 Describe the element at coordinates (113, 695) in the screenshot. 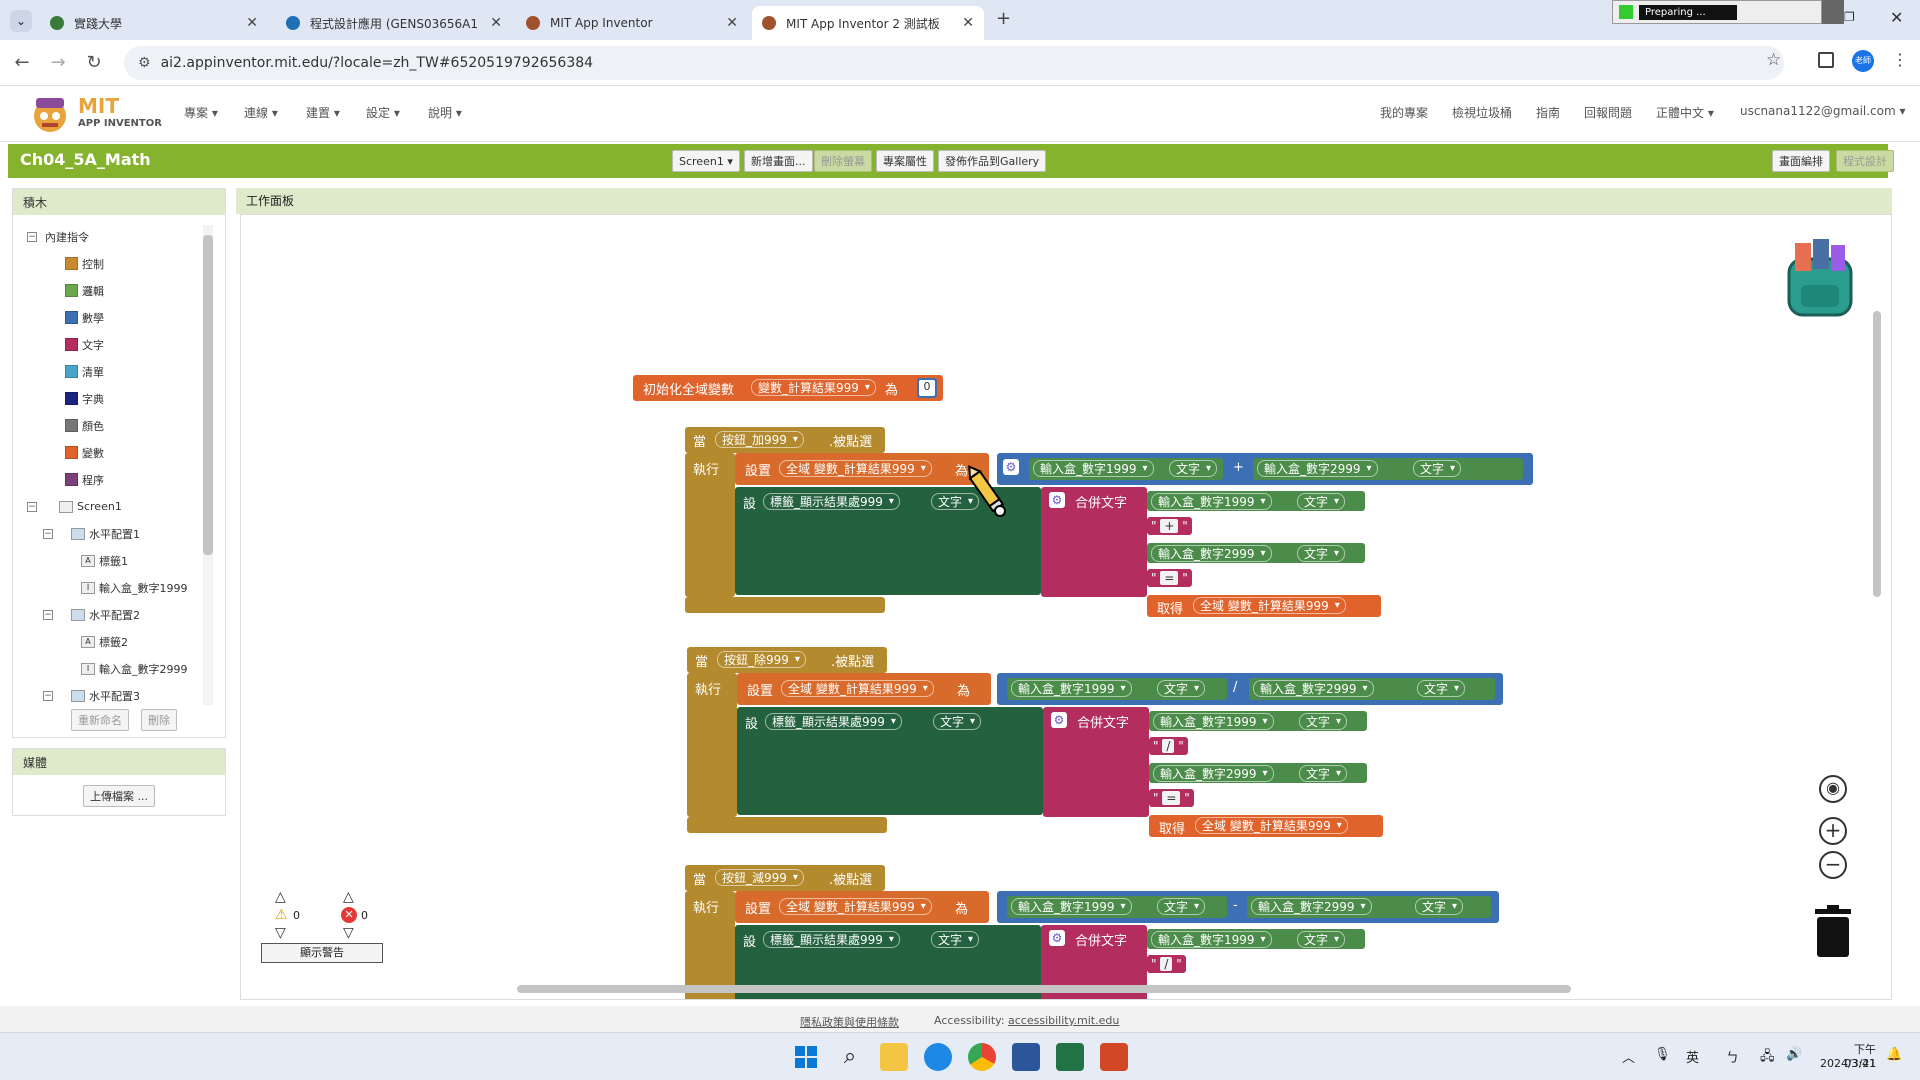

I see `tree-hlayout3: − 水平配置3` at that location.